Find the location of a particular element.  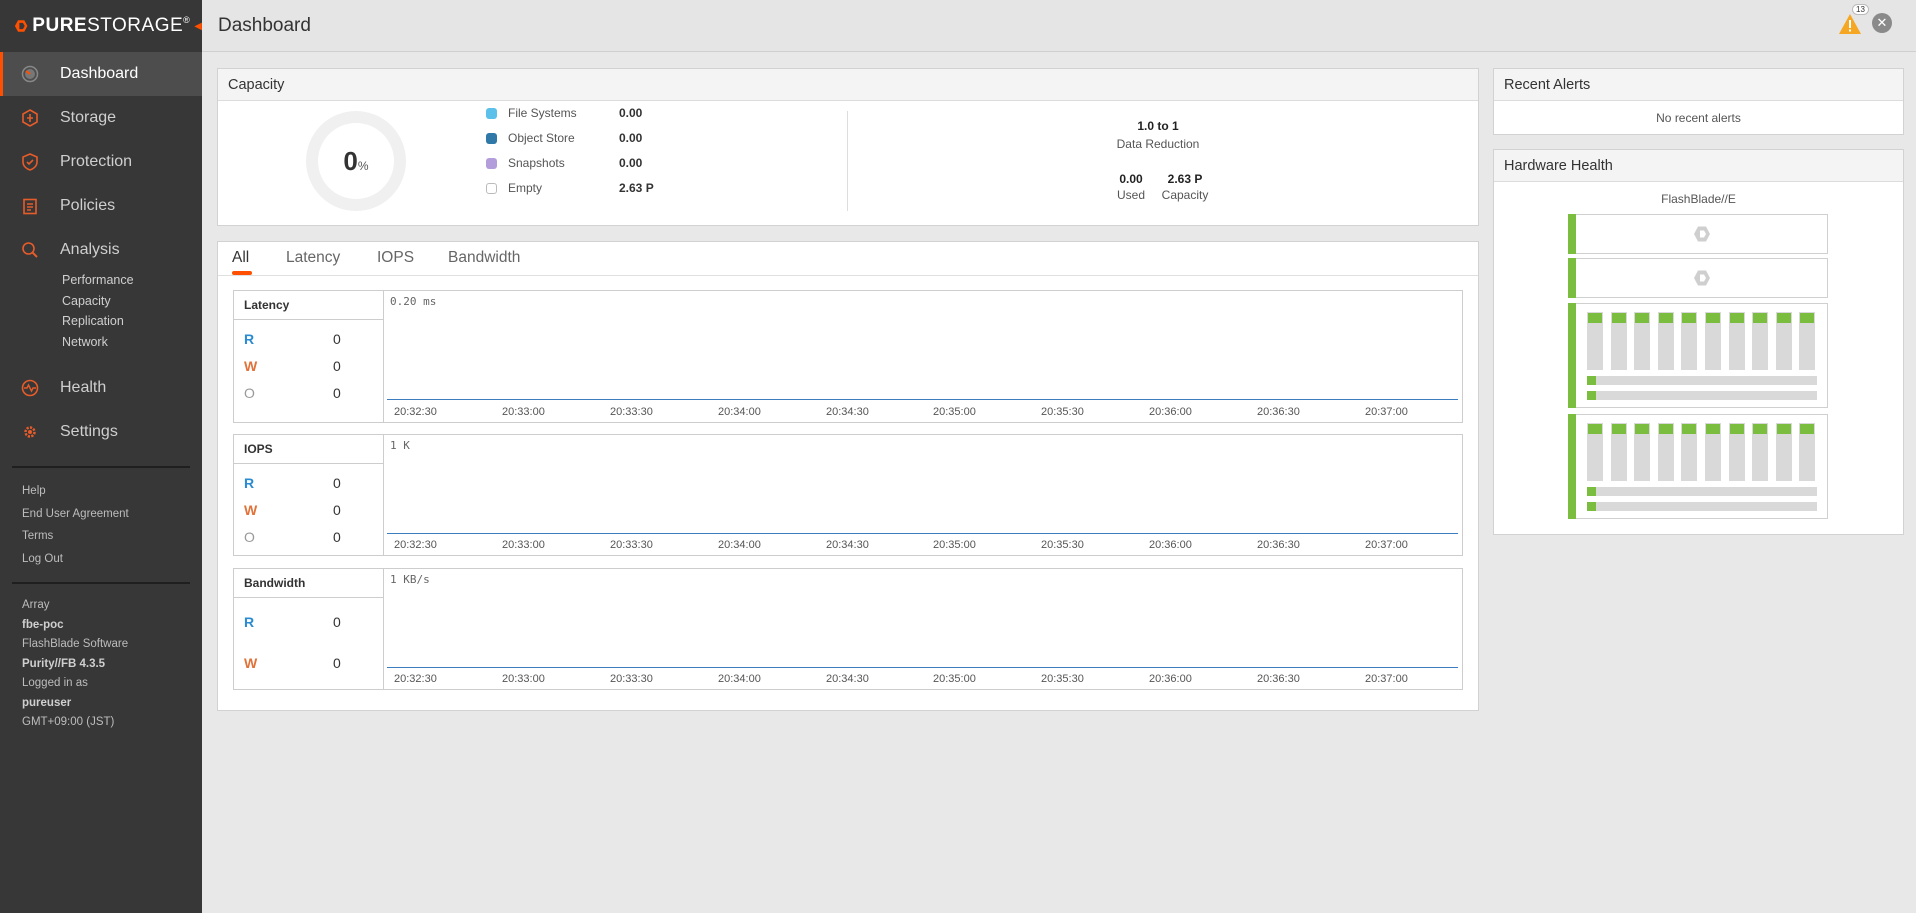

software-label: FlashBlade Software is located at coordinates (75, 644).